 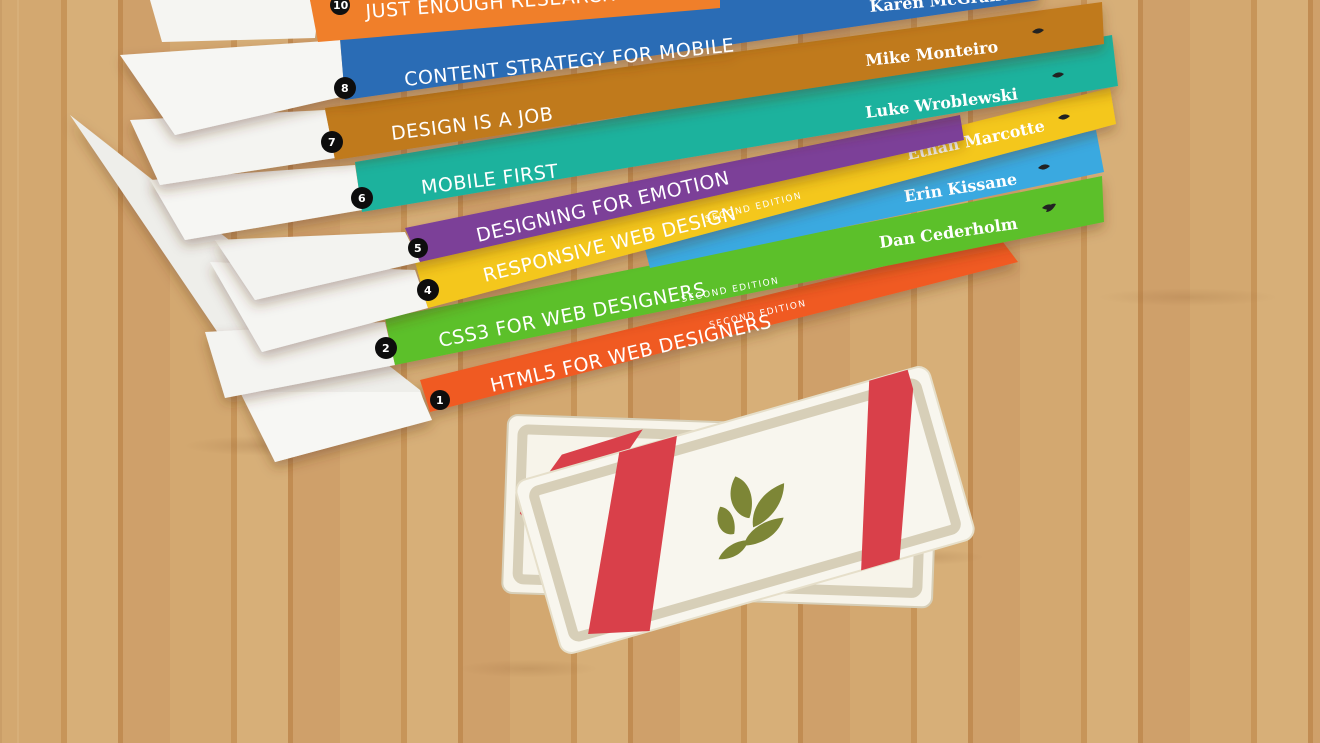 I want to click on book-6-number: 6, so click(x=362, y=198).